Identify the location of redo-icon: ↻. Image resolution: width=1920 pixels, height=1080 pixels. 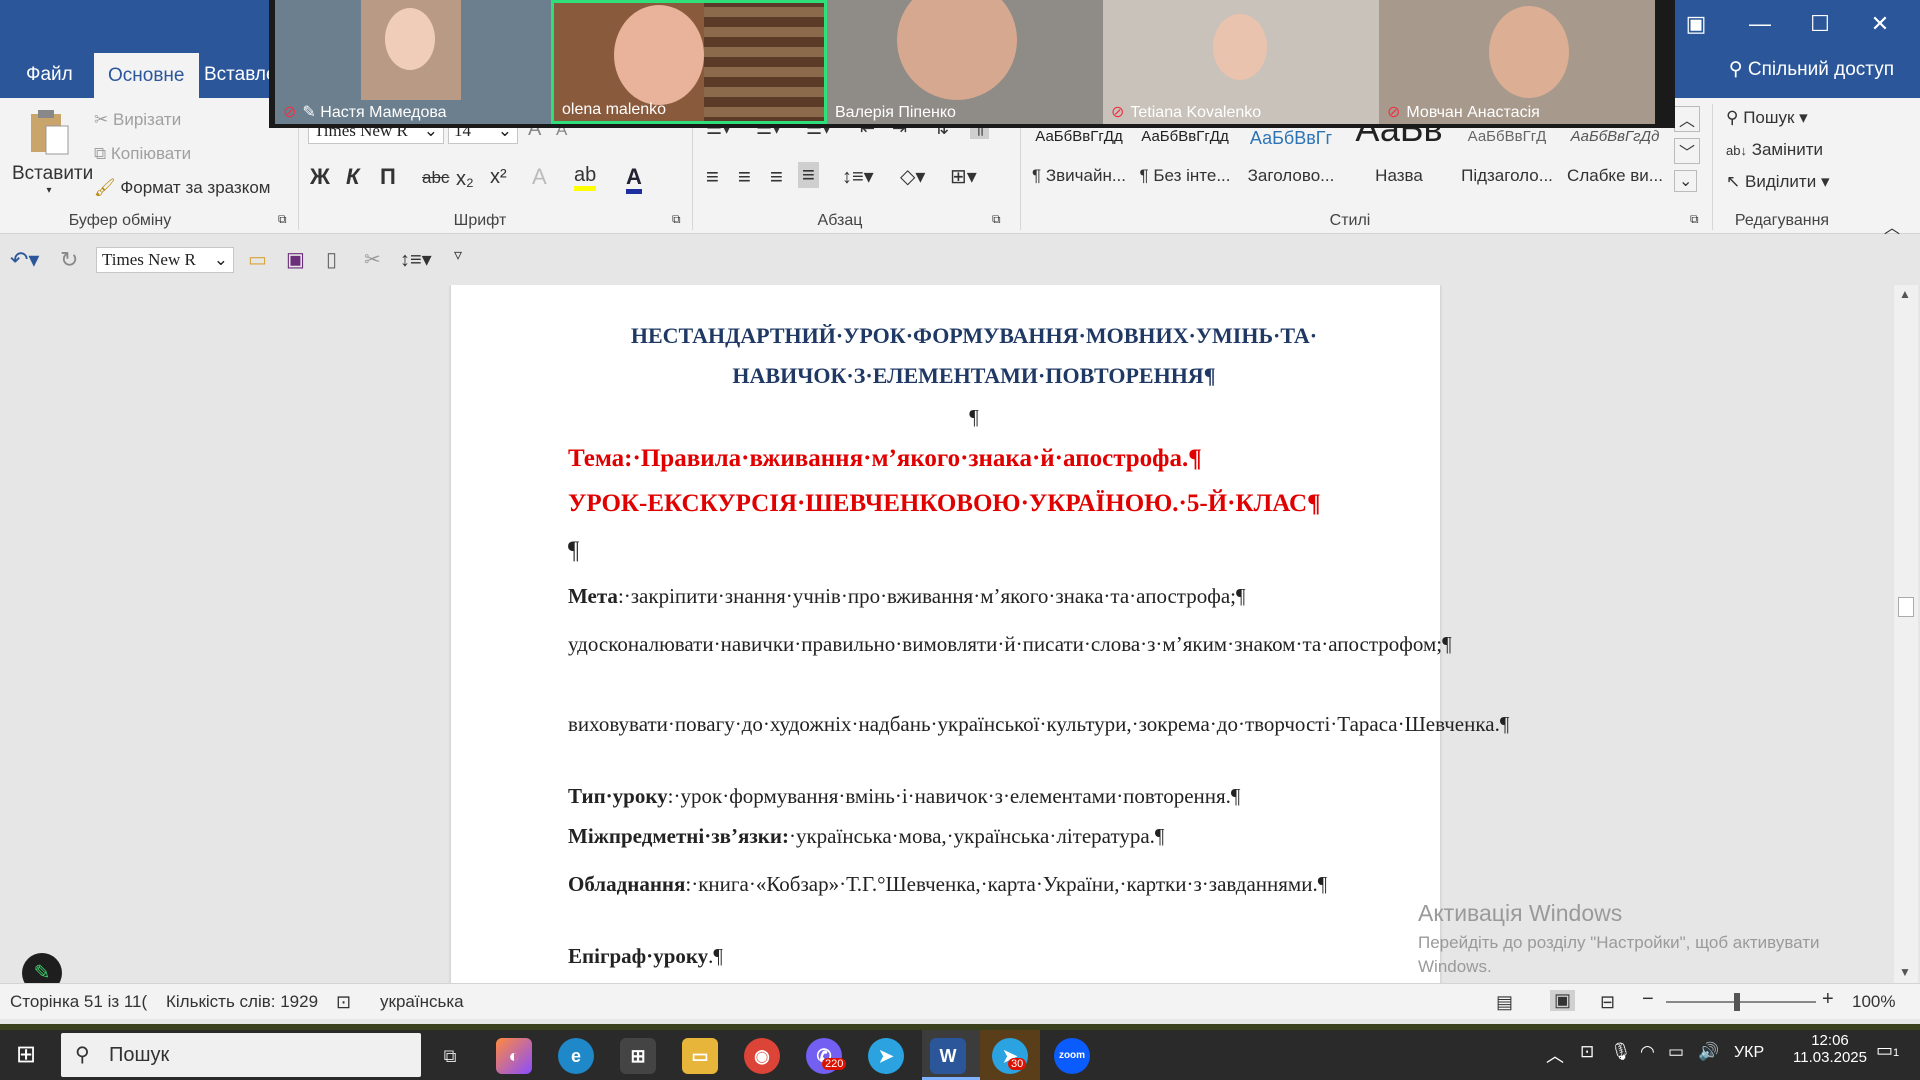
(69, 260).